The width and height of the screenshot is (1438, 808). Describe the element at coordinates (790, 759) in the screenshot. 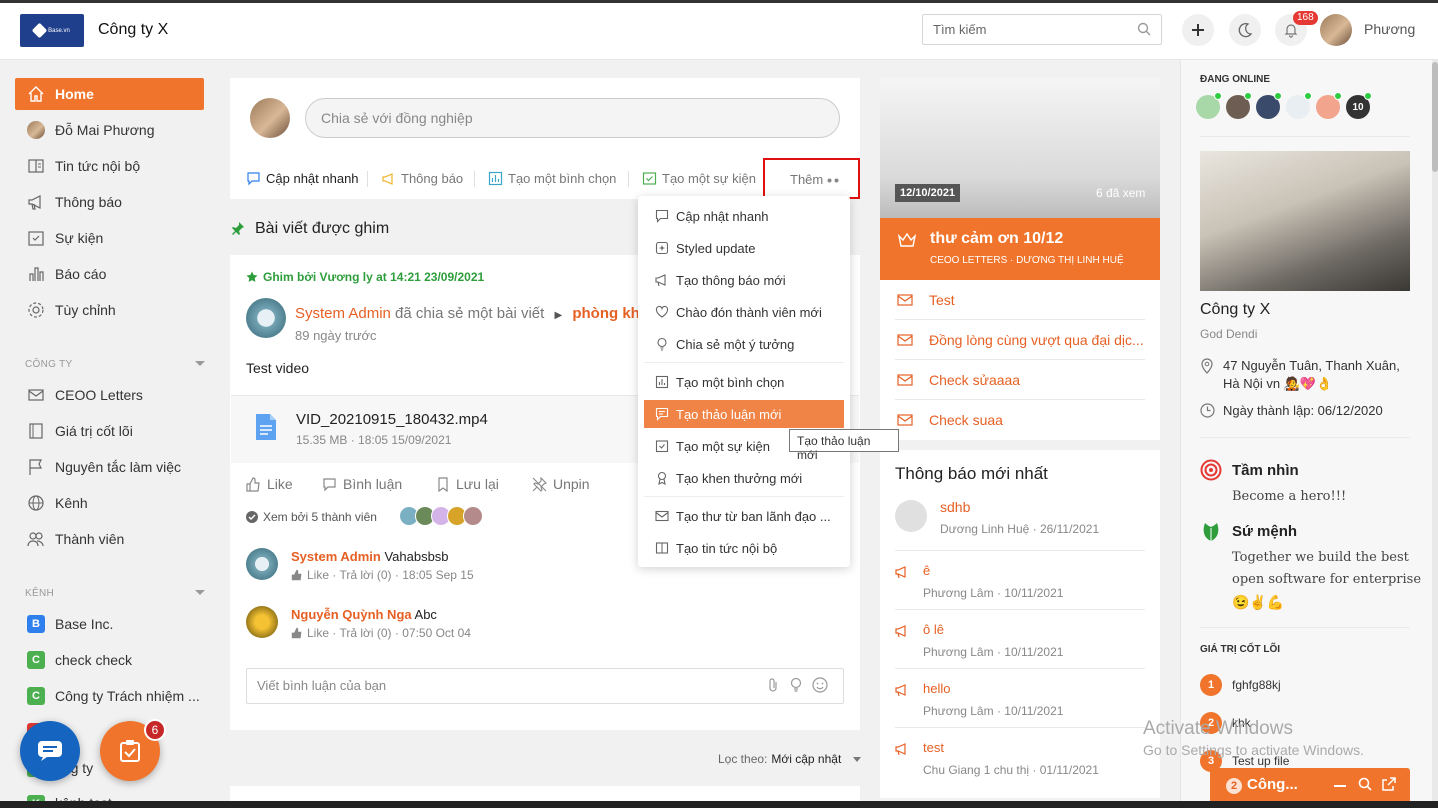

I see `feed-filter: Lọc theo: Mới cập nhật` at that location.